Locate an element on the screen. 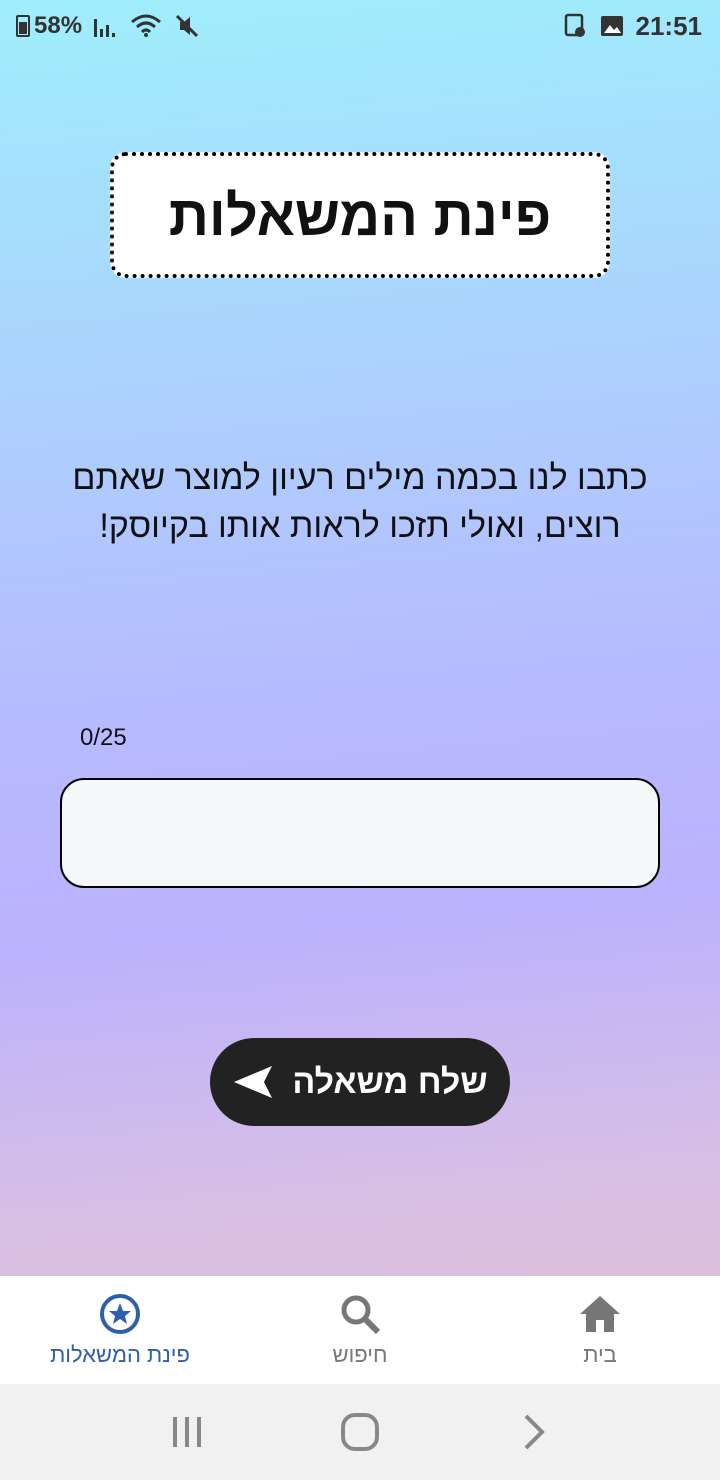 This screenshot has height=1480, width=720. home-system-button is located at coordinates (360, 1432).